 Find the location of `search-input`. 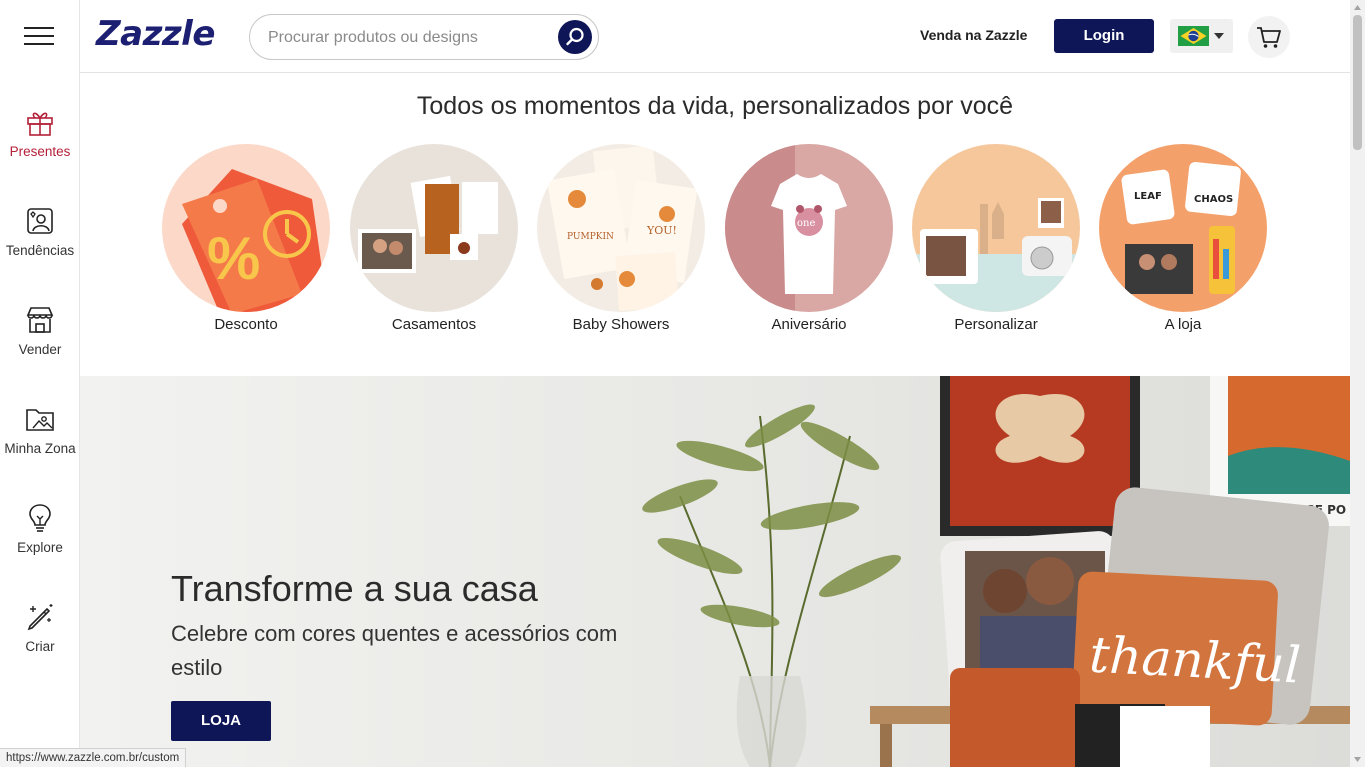

search-input is located at coordinates (403, 38).